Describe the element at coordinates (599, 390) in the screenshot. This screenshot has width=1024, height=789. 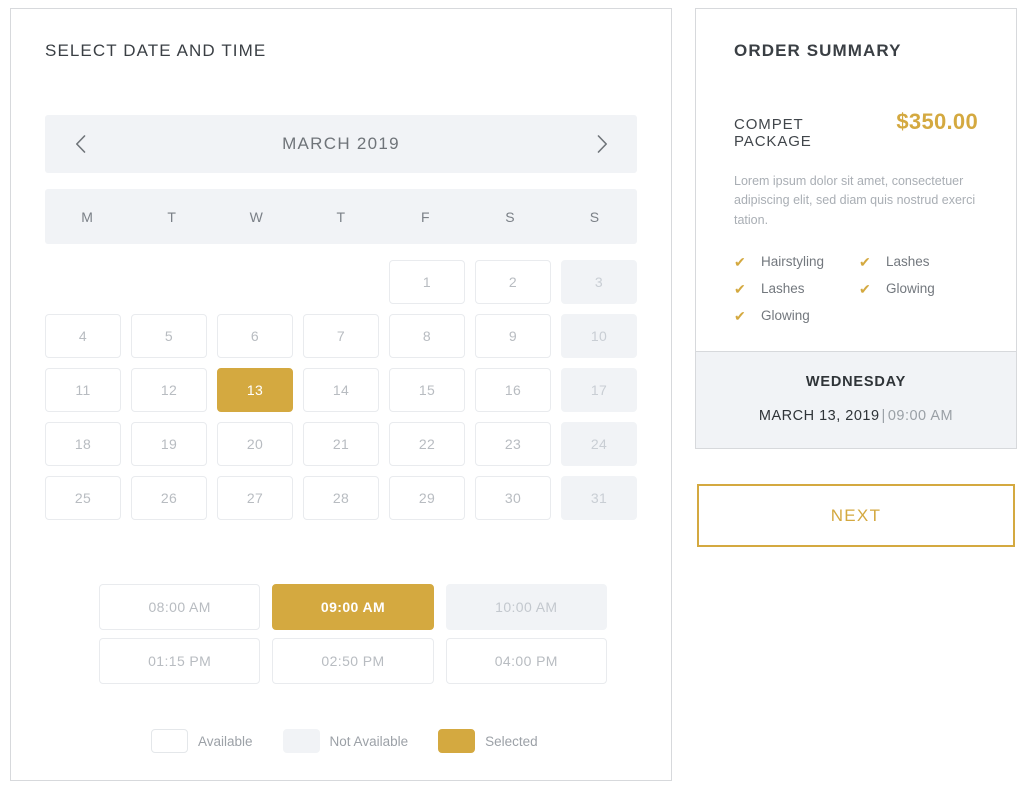
I see `calendar-day-cell: 17` at that location.